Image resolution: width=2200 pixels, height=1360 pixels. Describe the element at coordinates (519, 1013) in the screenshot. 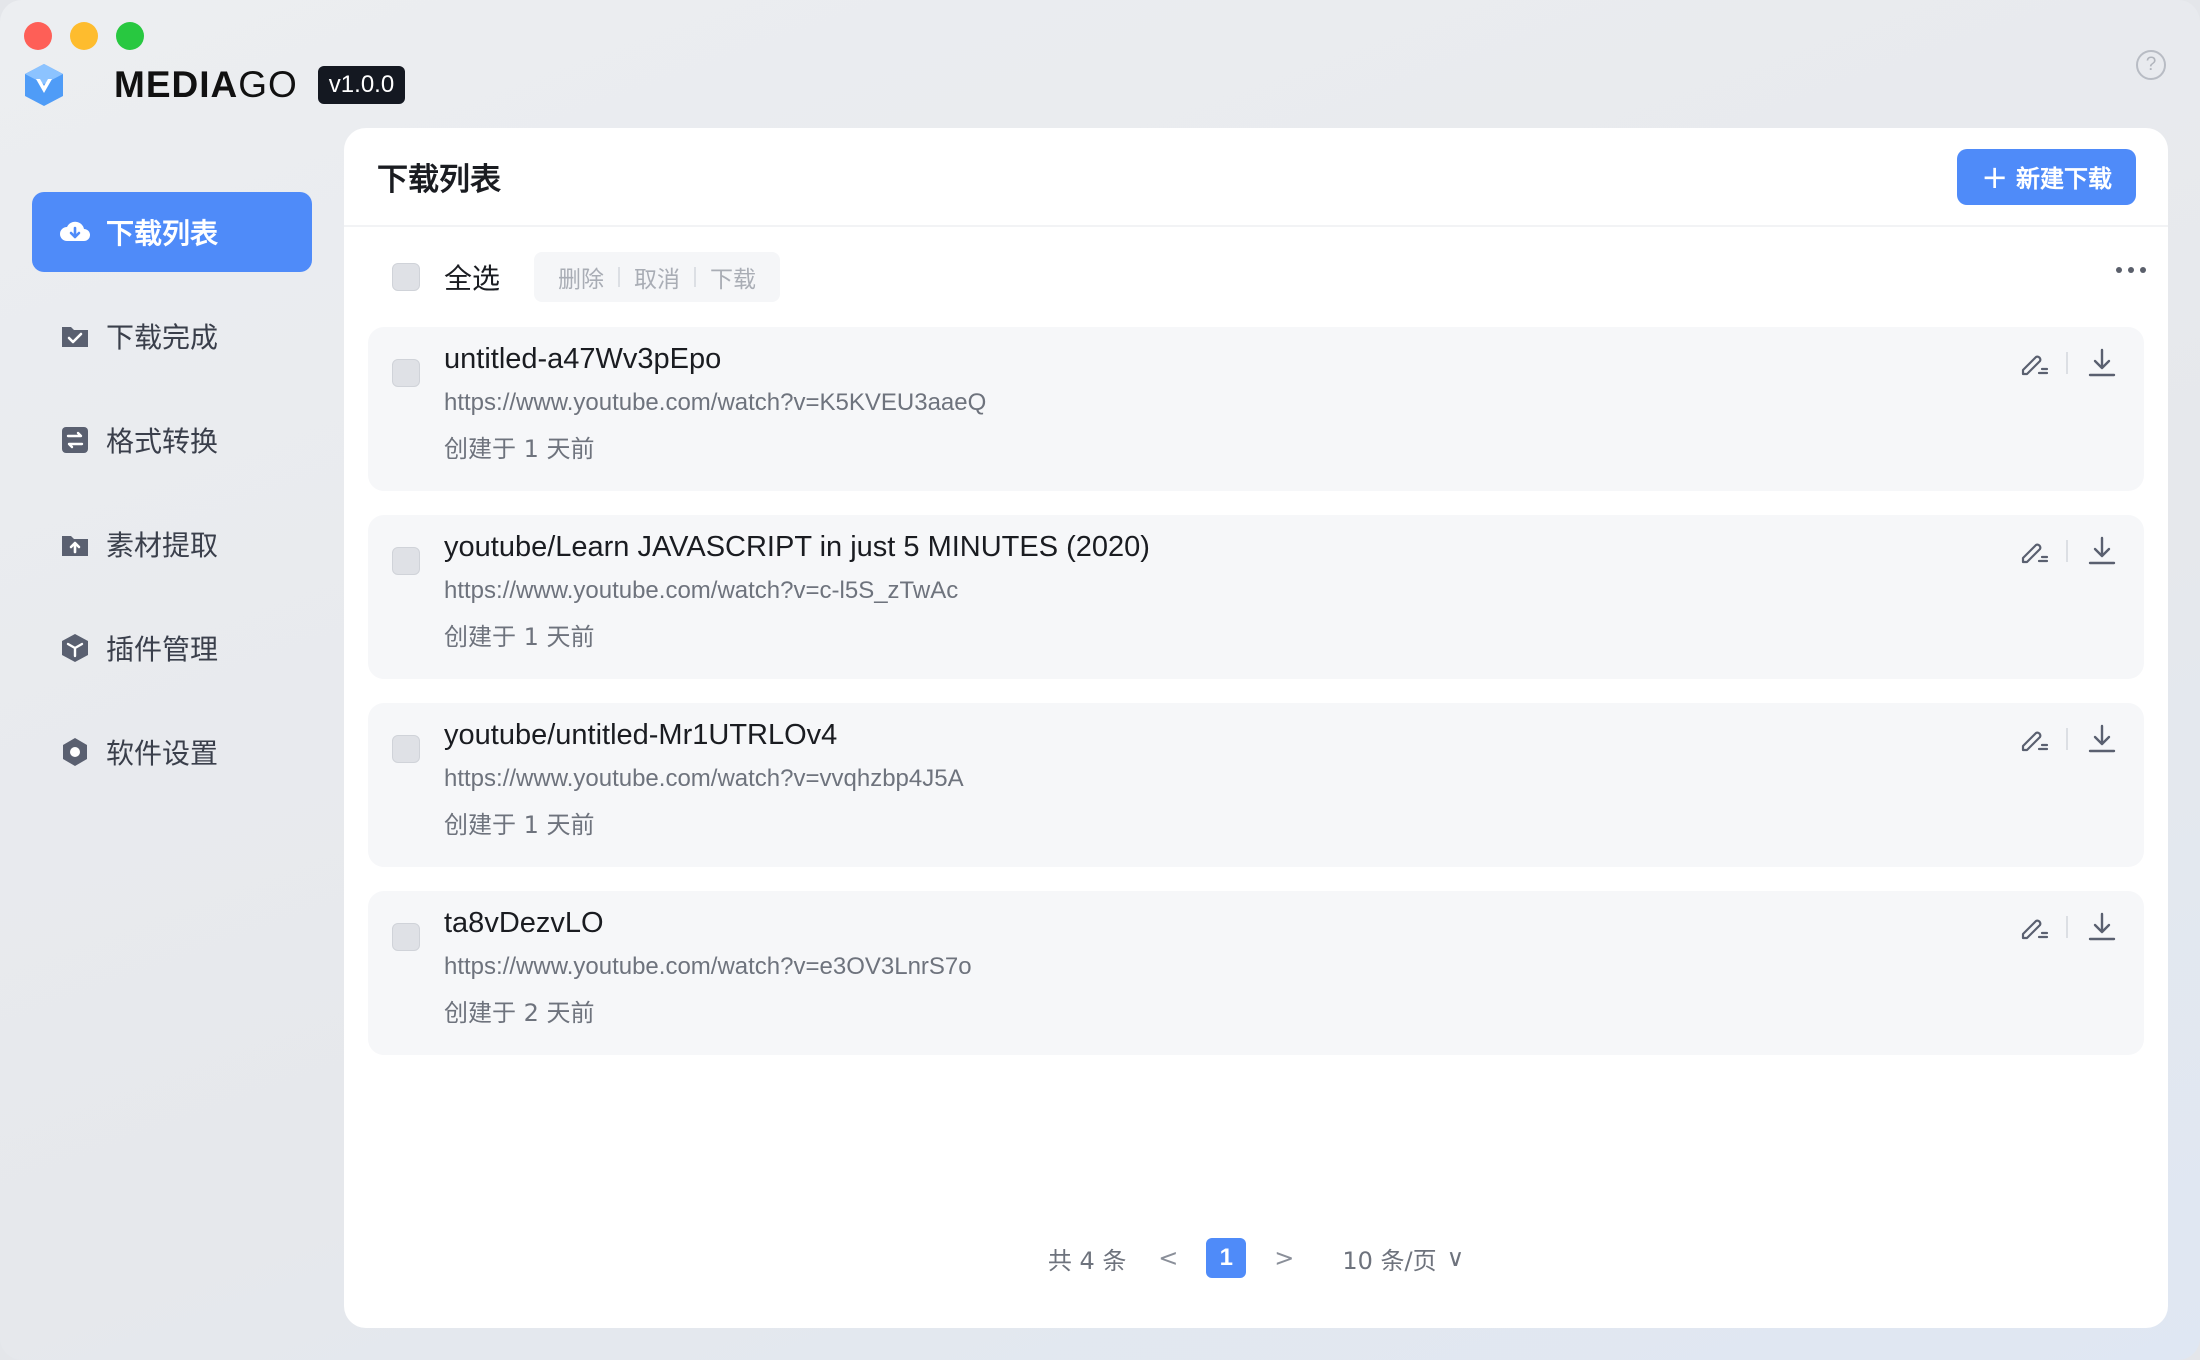

I see `item-created: 创建于 2 天前` at that location.